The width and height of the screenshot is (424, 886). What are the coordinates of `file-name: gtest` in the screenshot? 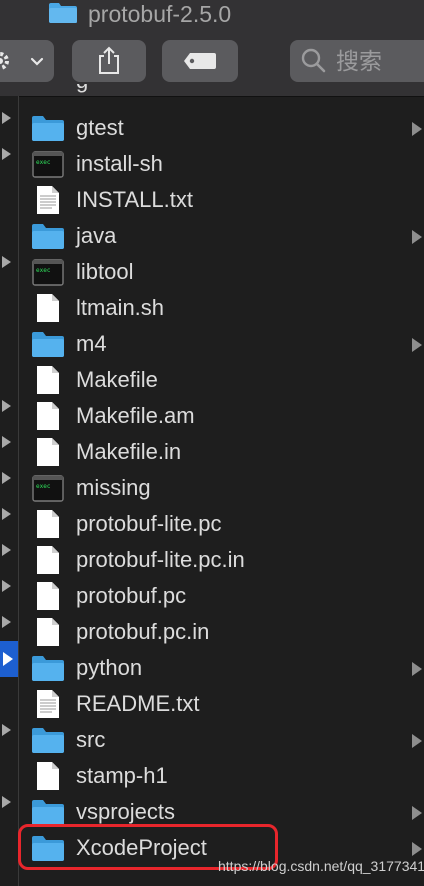 It's located at (100, 127).